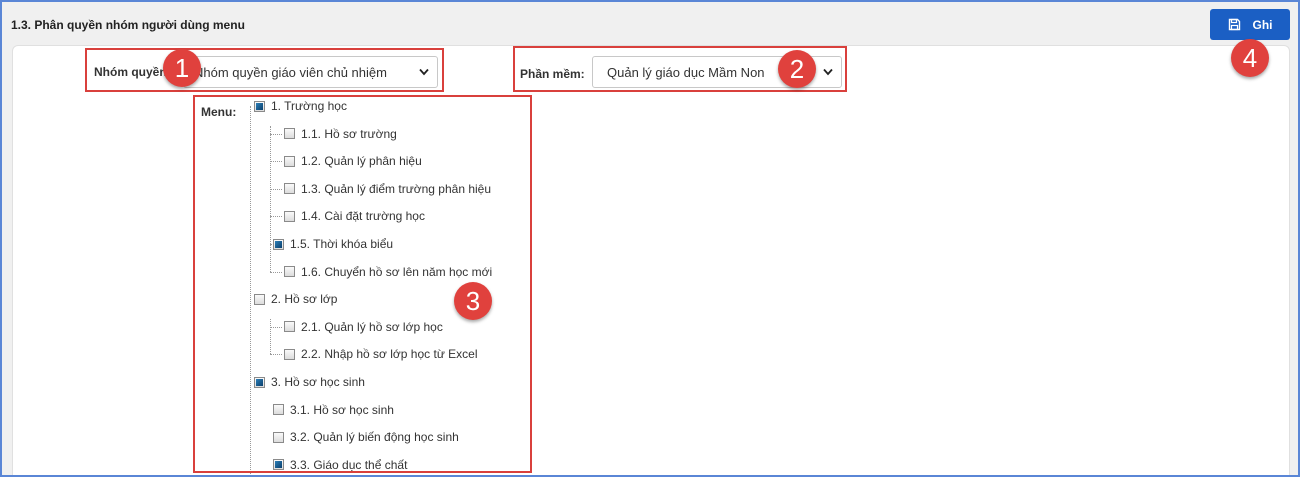 The height and width of the screenshot is (477, 1300). I want to click on save-icon, so click(1234, 24).